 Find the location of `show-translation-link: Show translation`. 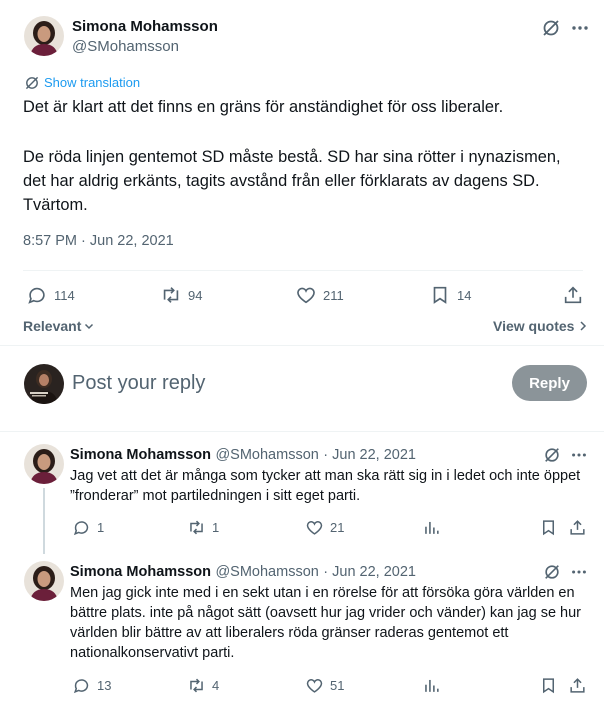

show-translation-link: Show translation is located at coordinates (92, 82).